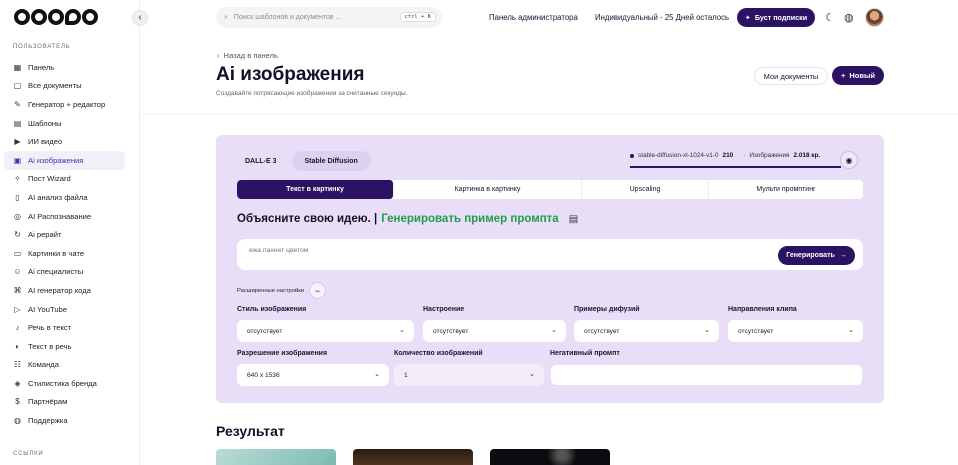 The image size is (958, 465). I want to click on team-icon: ☷, so click(17, 365).